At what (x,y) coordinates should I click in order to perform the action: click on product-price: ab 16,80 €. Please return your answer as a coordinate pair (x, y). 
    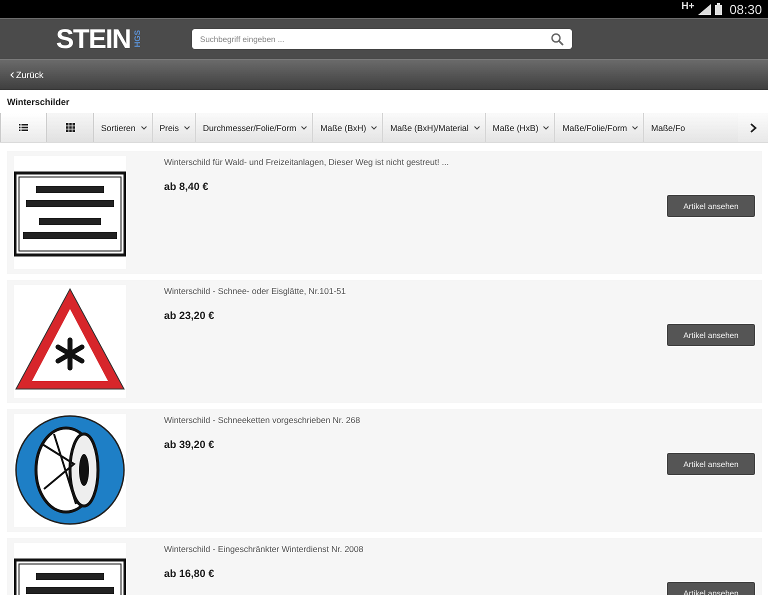
    Looking at the image, I should click on (190, 574).